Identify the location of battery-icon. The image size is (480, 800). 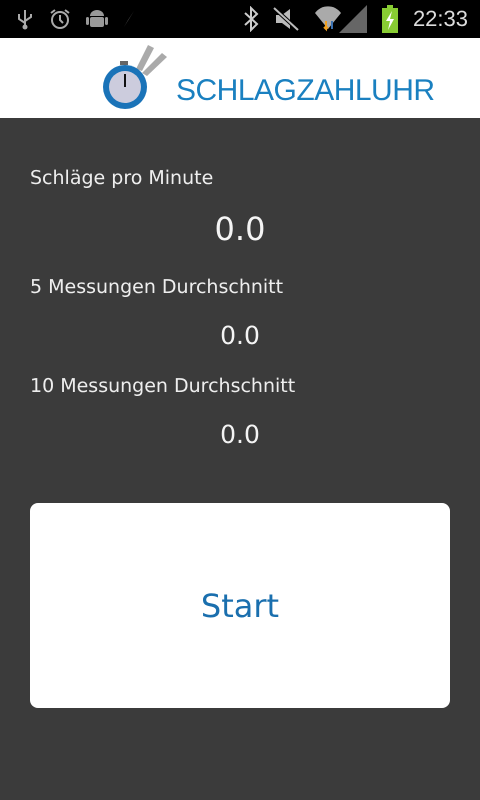
(389, 19).